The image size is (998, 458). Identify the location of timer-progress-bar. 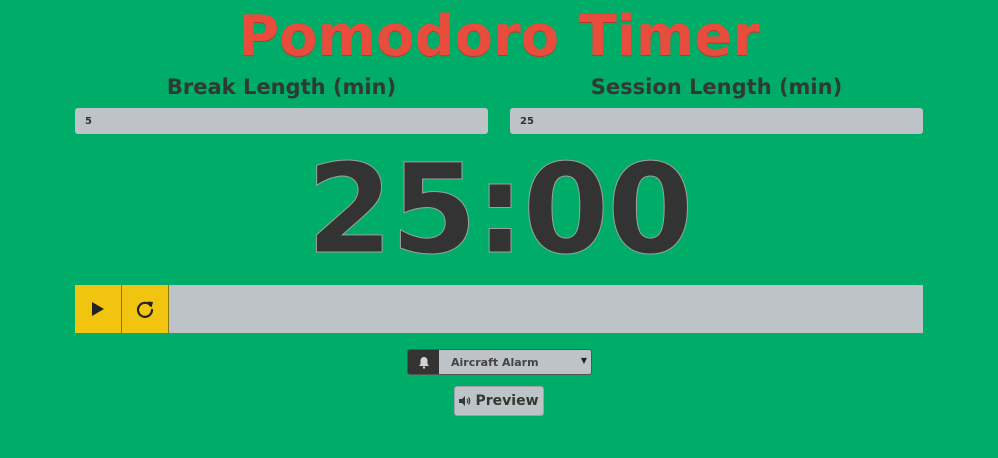
(499, 309).